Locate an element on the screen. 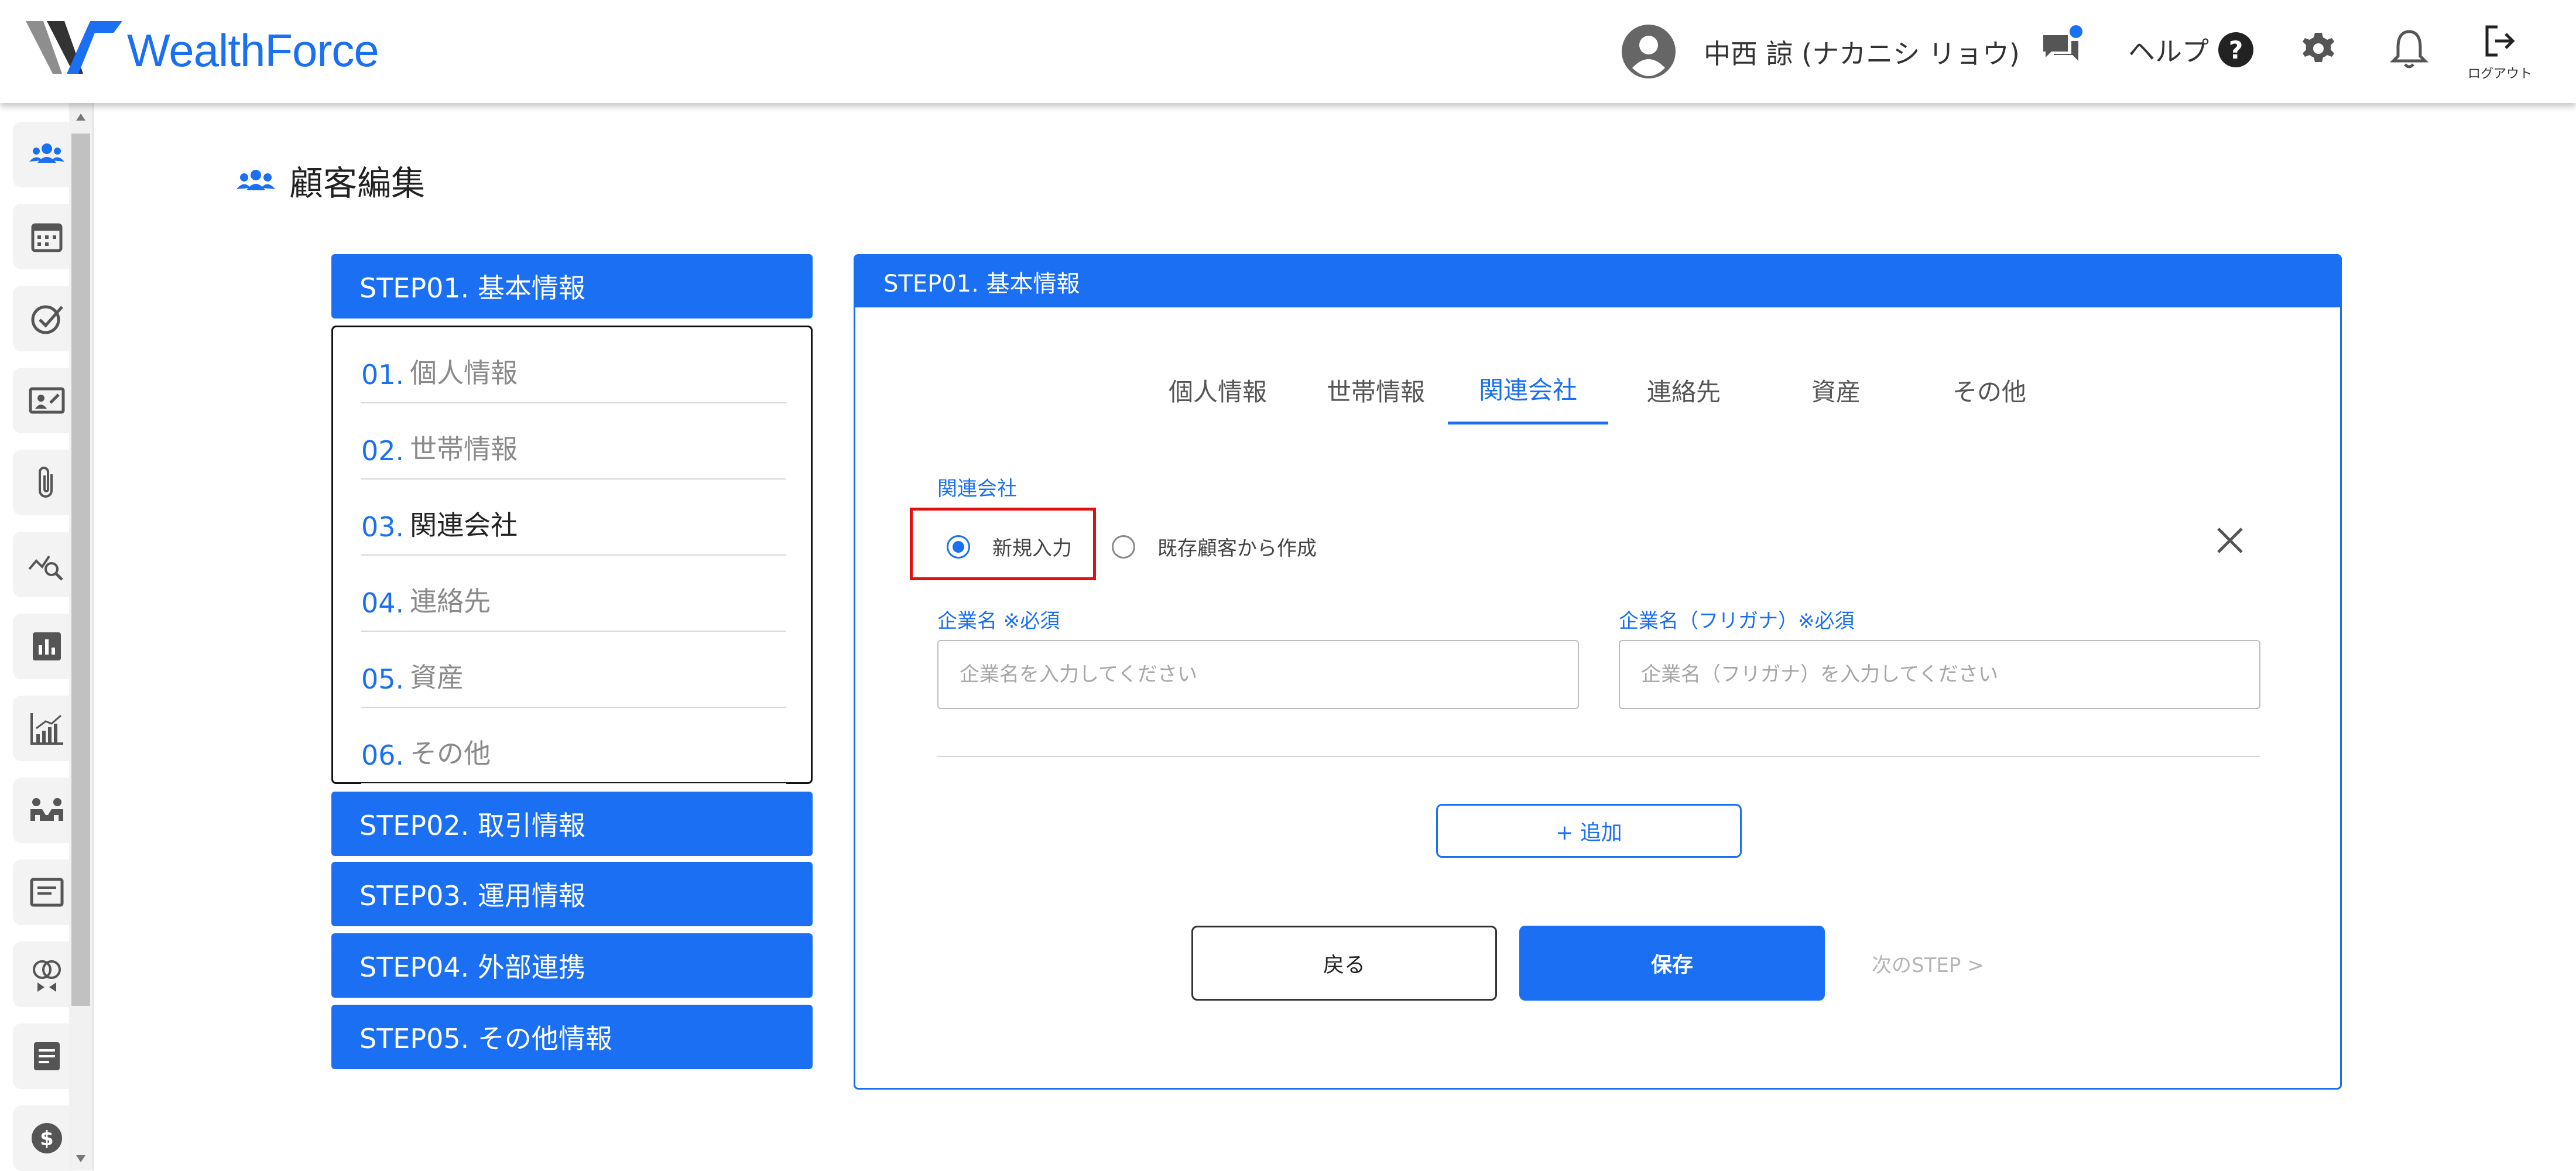 The image size is (2576, 1171). radio-new-entry: 新規入力 is located at coordinates (1009, 546).